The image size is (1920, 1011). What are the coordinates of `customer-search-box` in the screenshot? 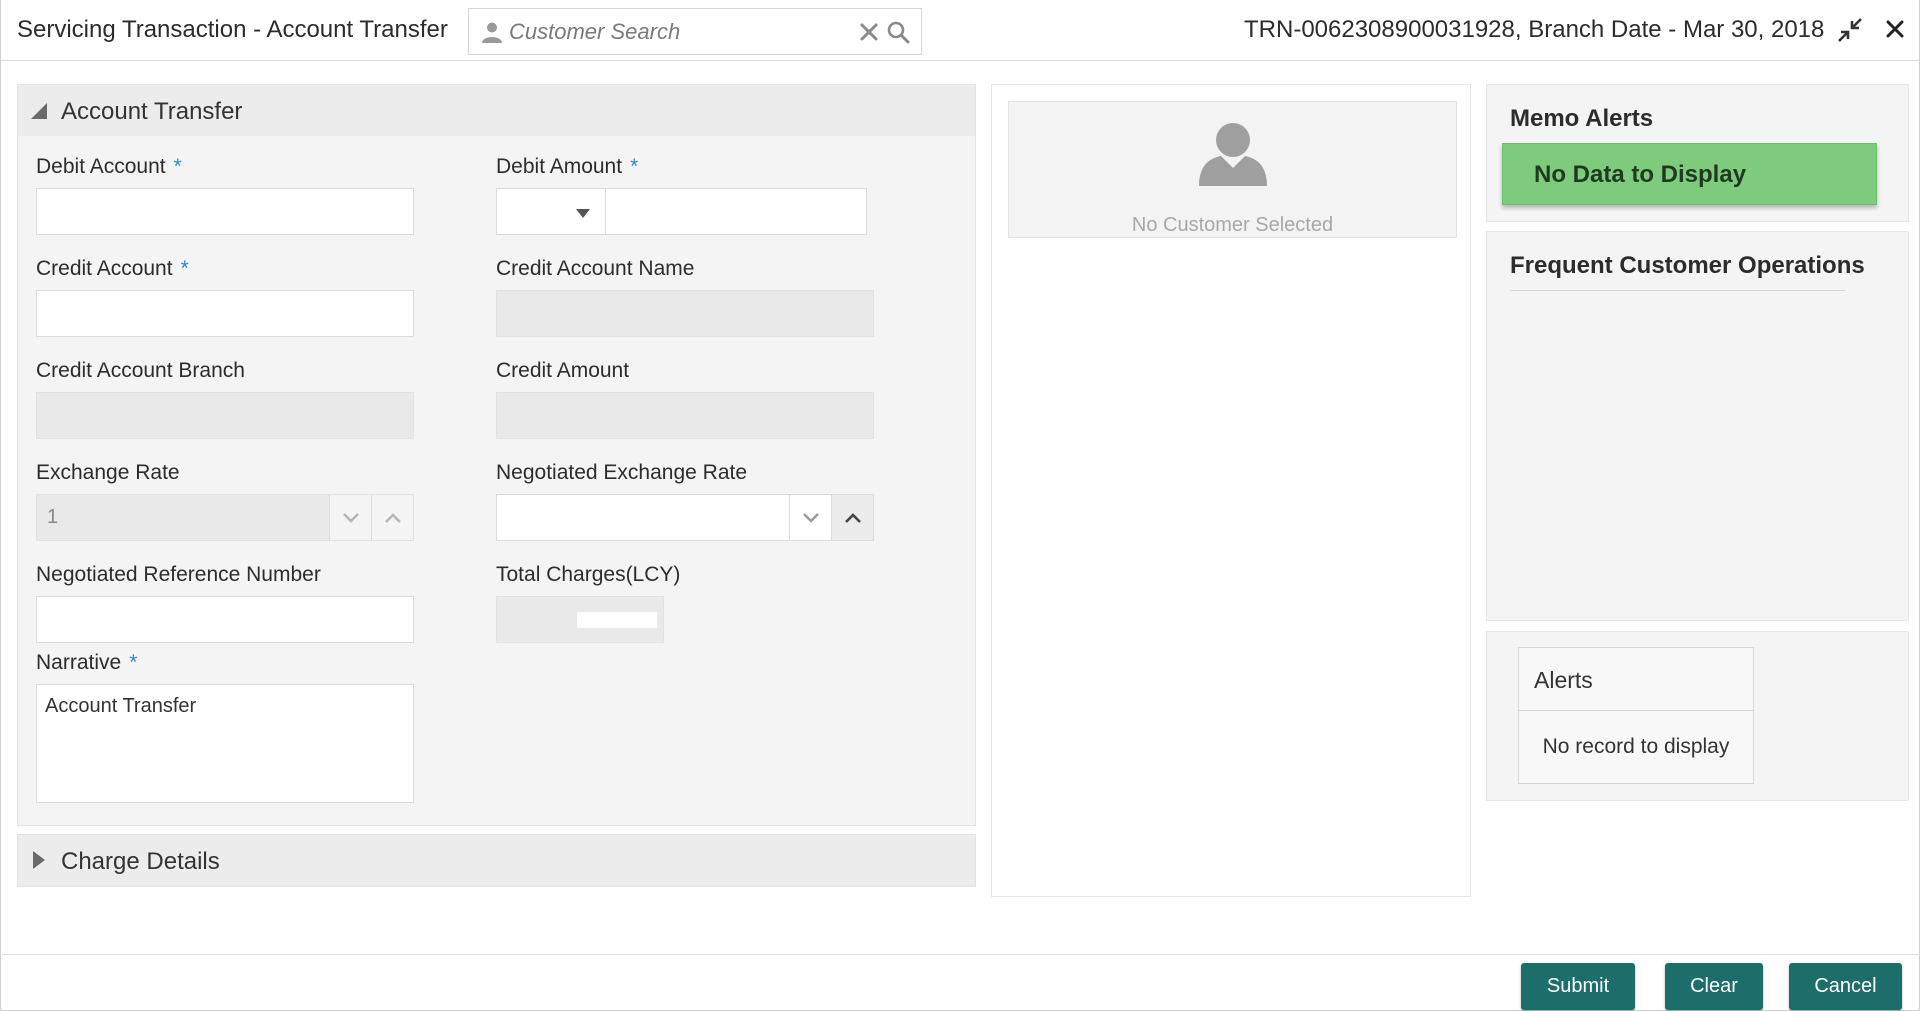 It's located at (695, 31).